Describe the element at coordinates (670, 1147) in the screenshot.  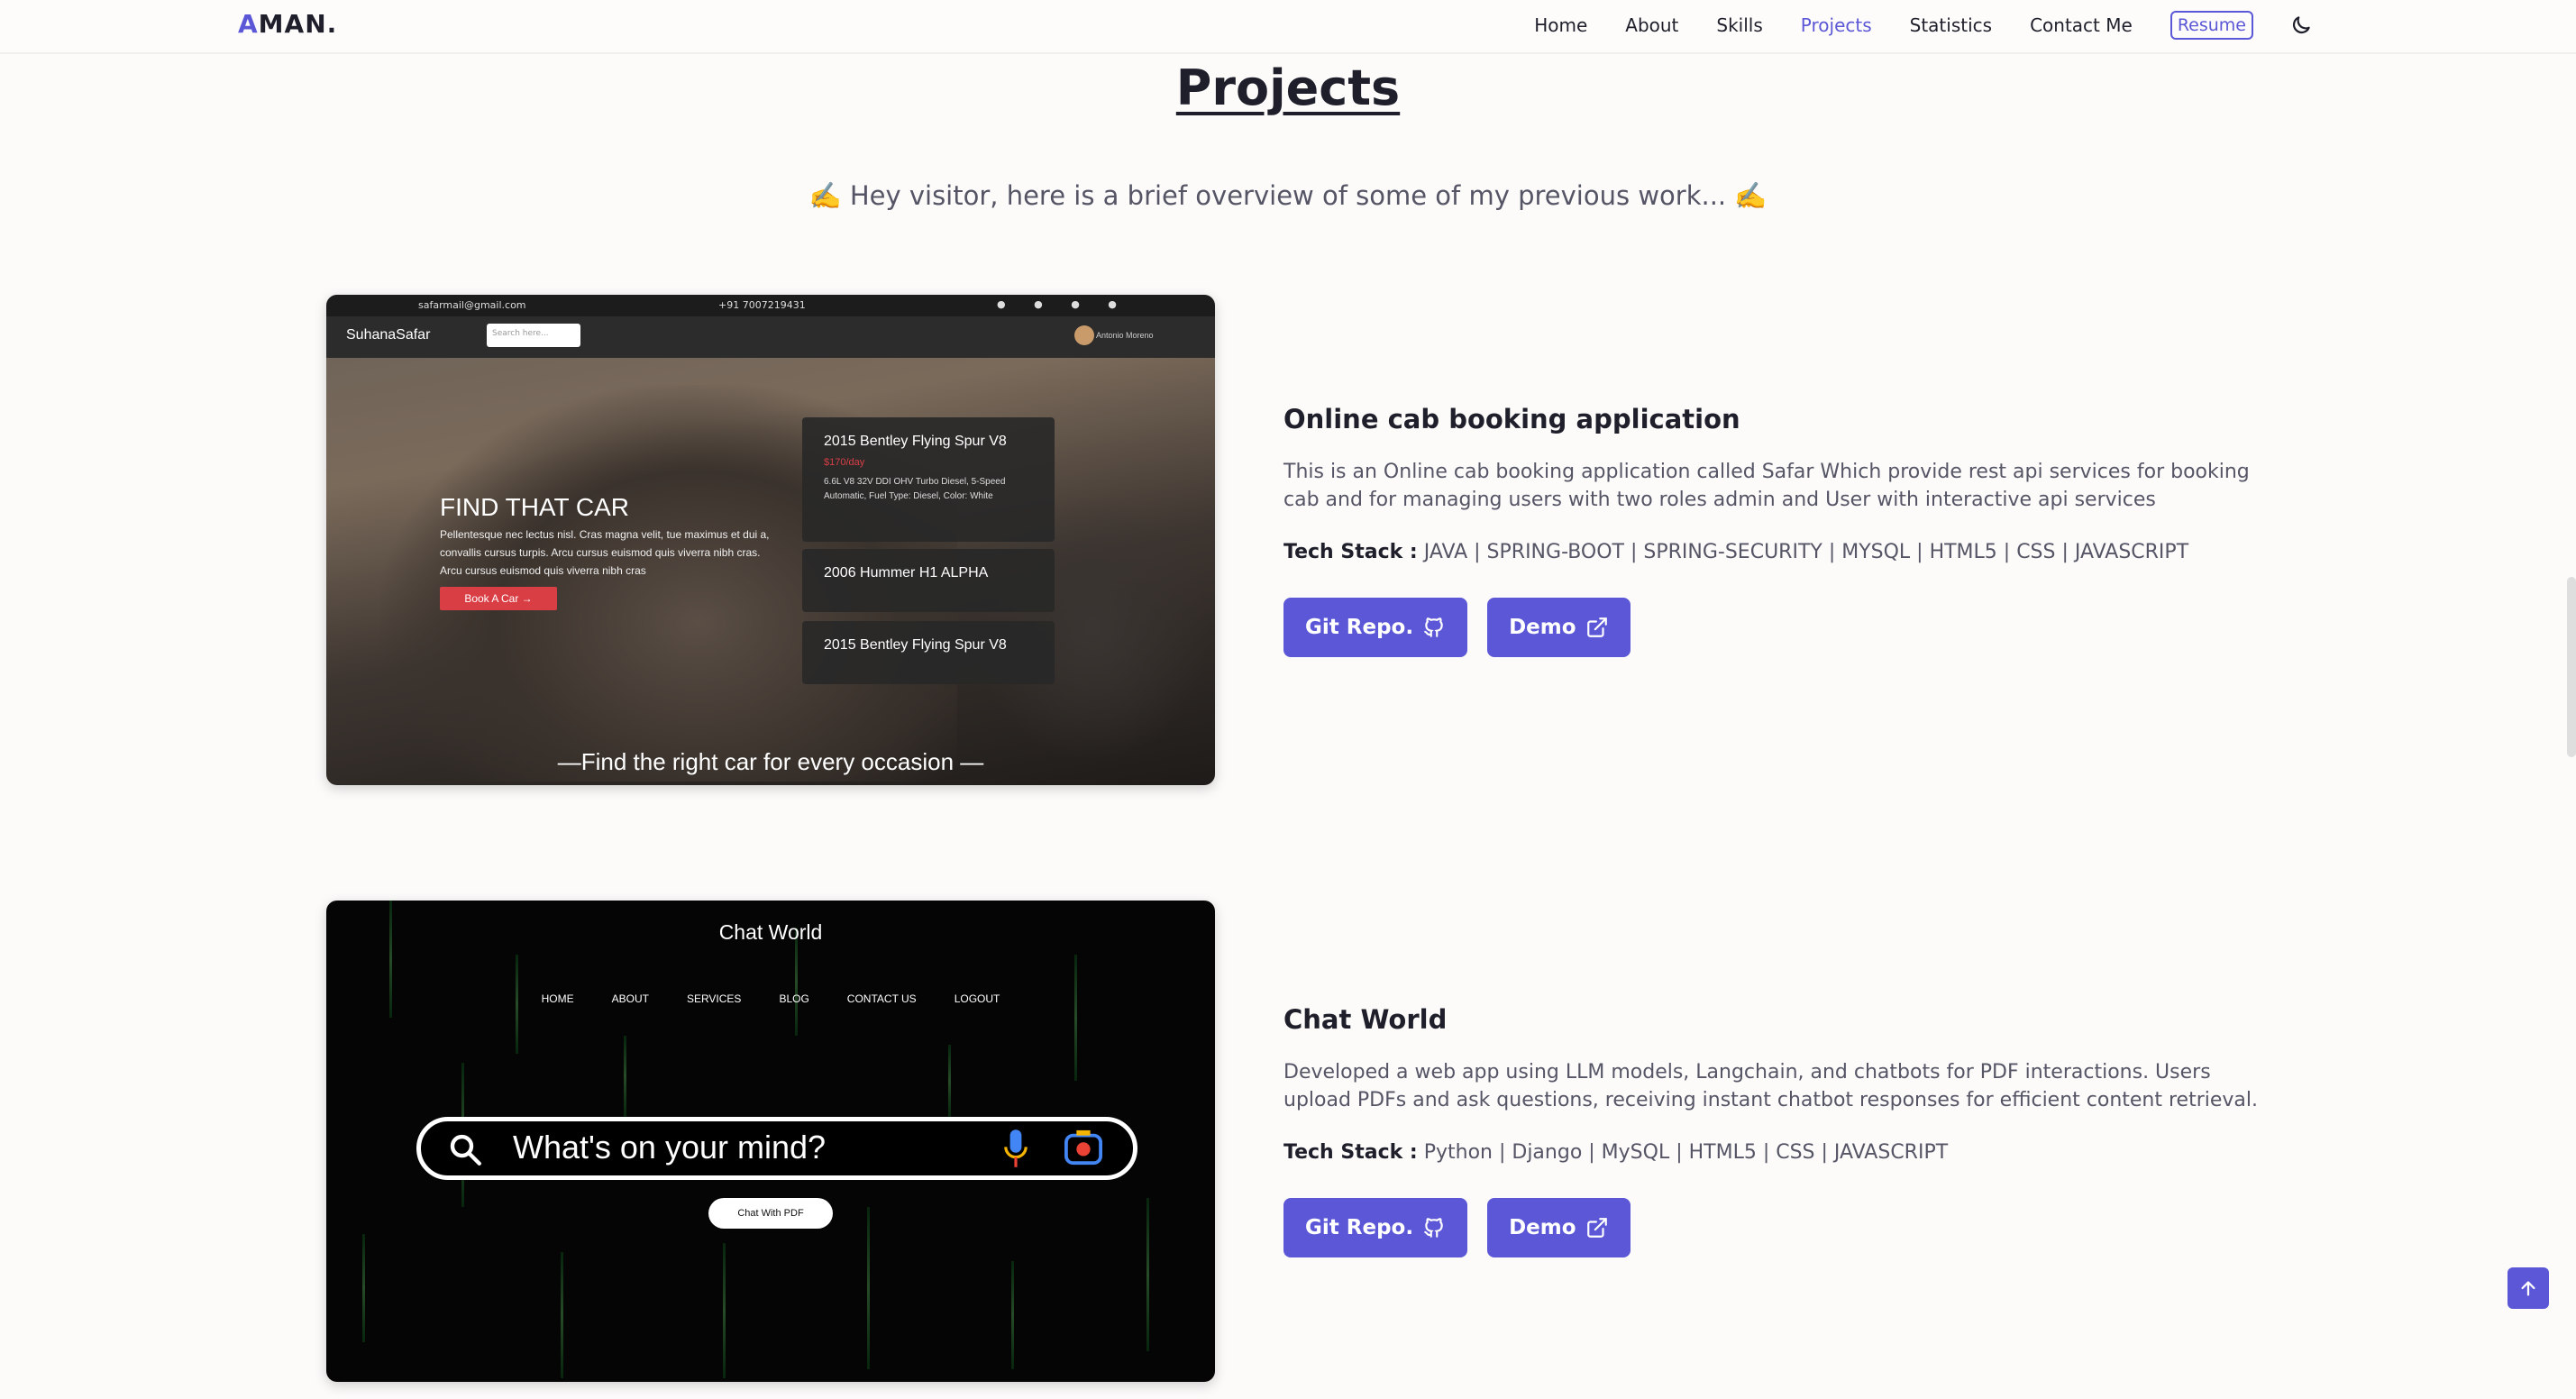
I see `mock-search-placeholder: What's on your mind?` at that location.